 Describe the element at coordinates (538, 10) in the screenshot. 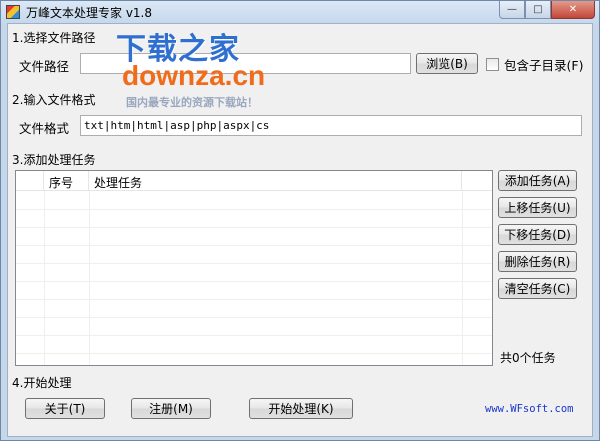

I see `maximize-button: □` at that location.